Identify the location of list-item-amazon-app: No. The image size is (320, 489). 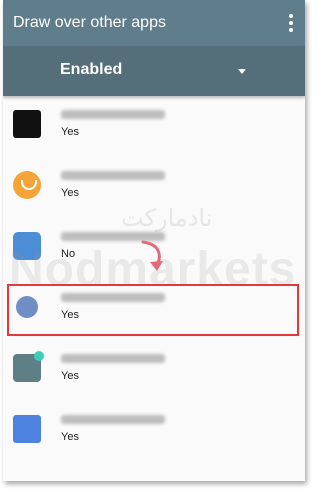
(154, 248).